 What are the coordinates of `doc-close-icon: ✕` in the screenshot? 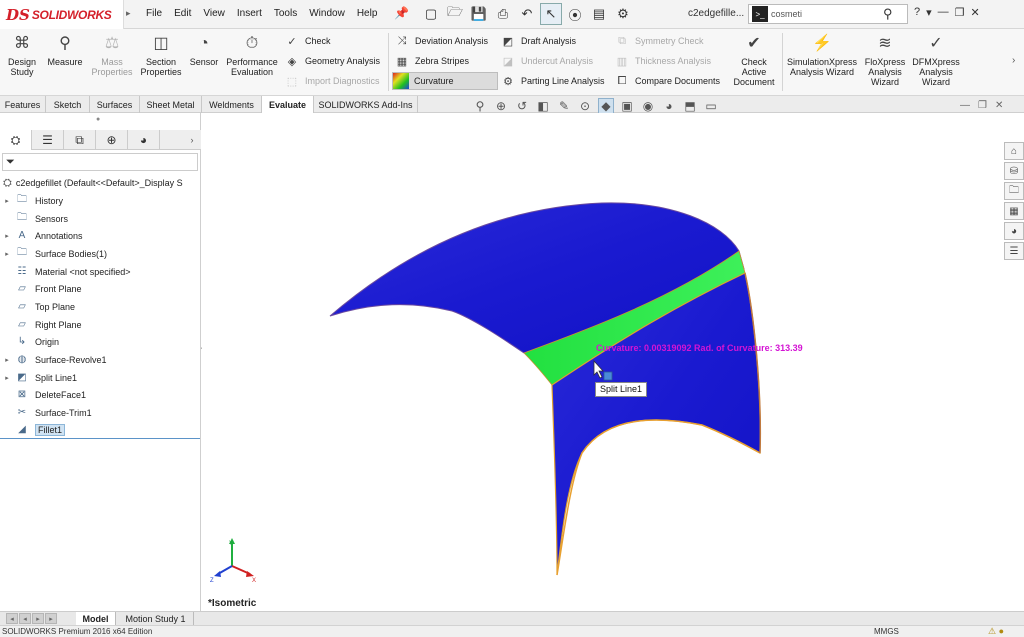 It's located at (999, 105).